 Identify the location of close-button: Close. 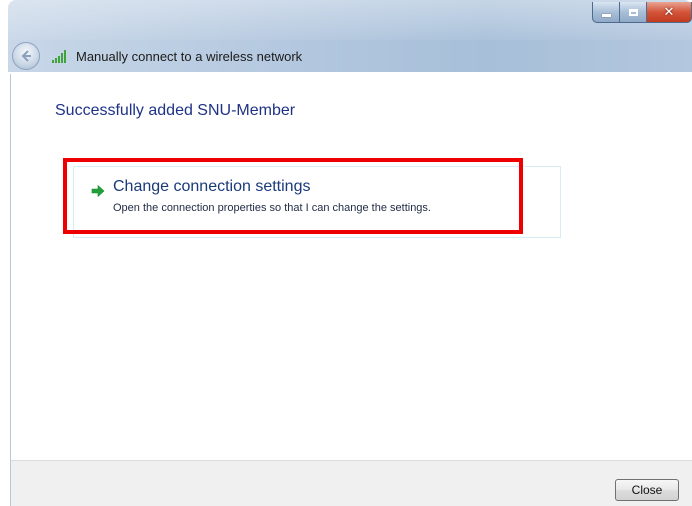
(647, 490).